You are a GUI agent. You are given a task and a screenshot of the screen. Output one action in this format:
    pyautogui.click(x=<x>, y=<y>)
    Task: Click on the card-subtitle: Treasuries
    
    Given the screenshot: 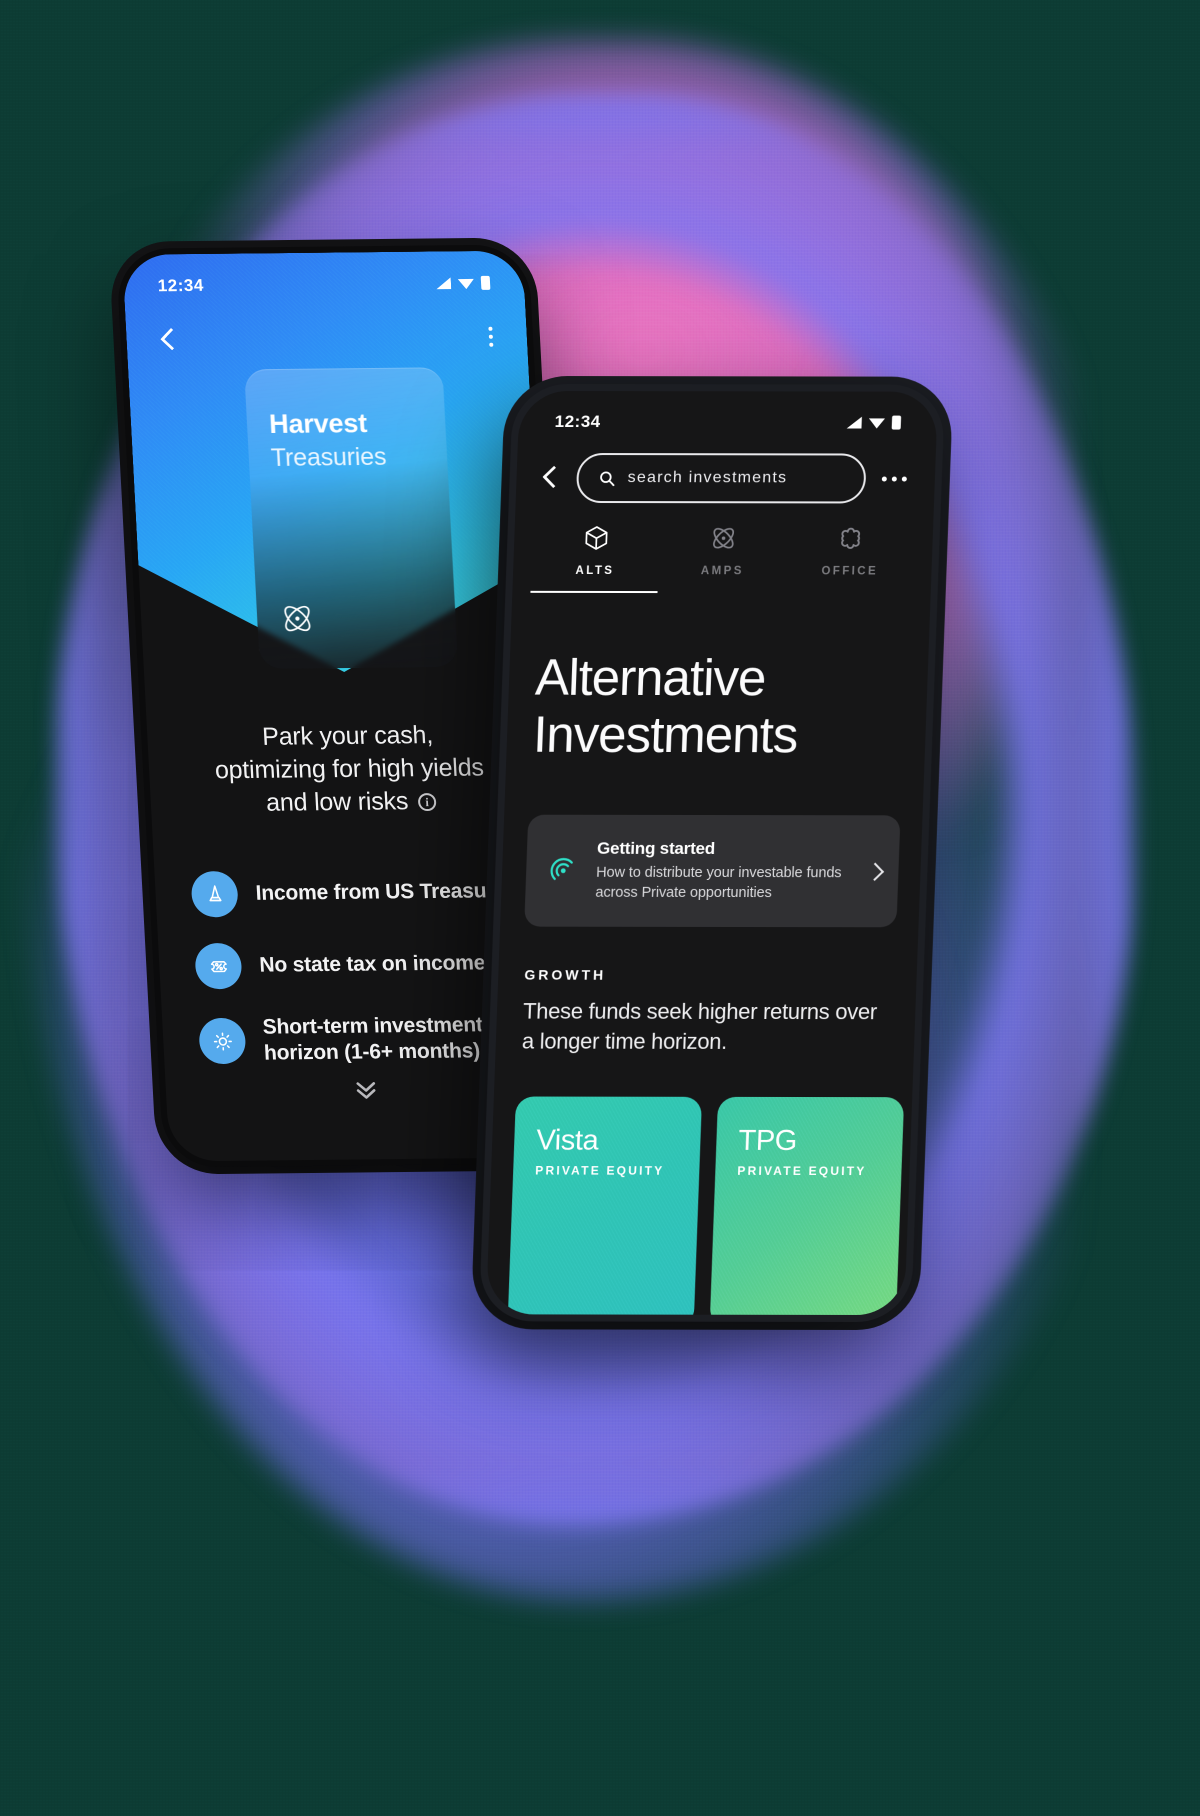 What is the action you would take?
    pyautogui.click(x=328, y=457)
    